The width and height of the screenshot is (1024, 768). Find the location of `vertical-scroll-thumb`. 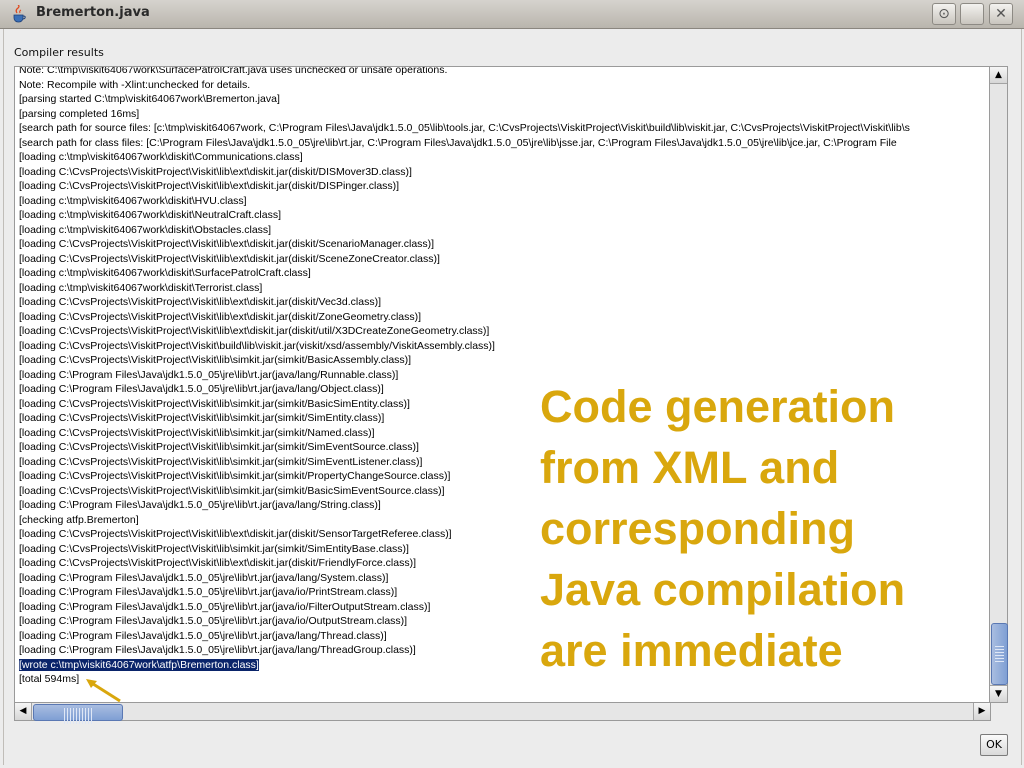

vertical-scroll-thumb is located at coordinates (999, 654).